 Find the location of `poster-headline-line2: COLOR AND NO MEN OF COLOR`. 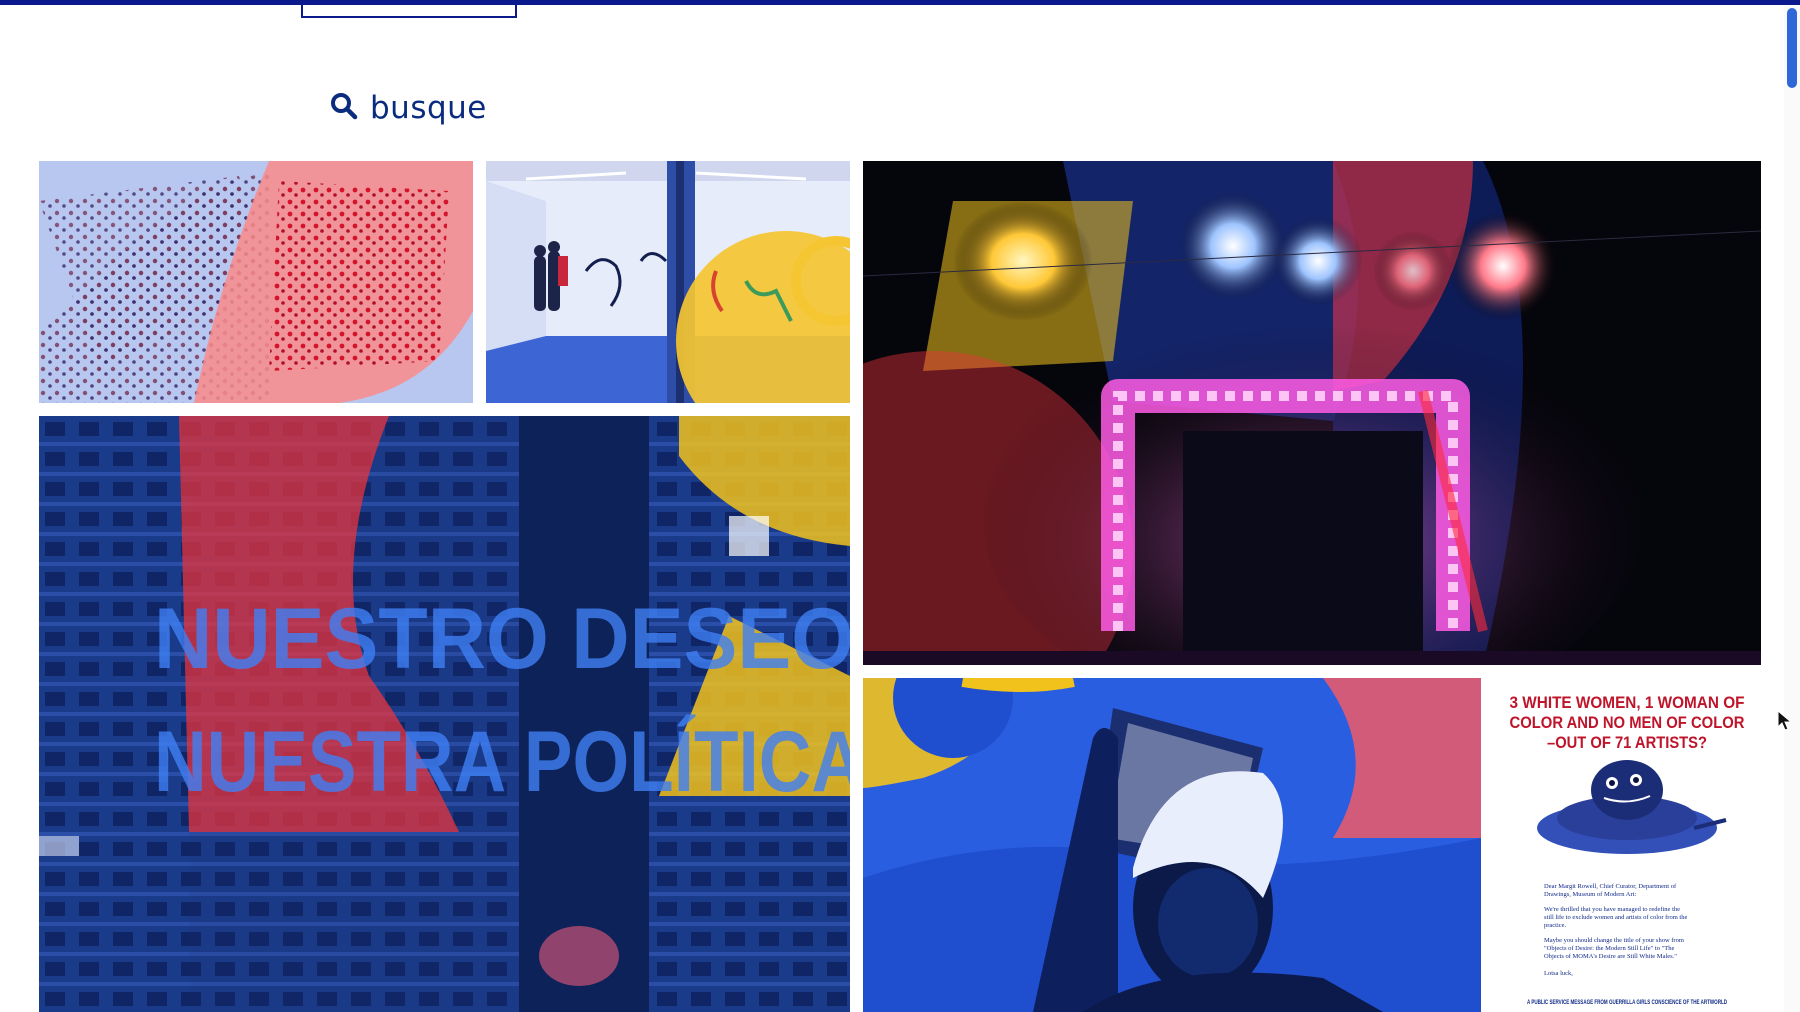

poster-headline-line2: COLOR AND NO MEN OF COLOR is located at coordinates (1627, 723).